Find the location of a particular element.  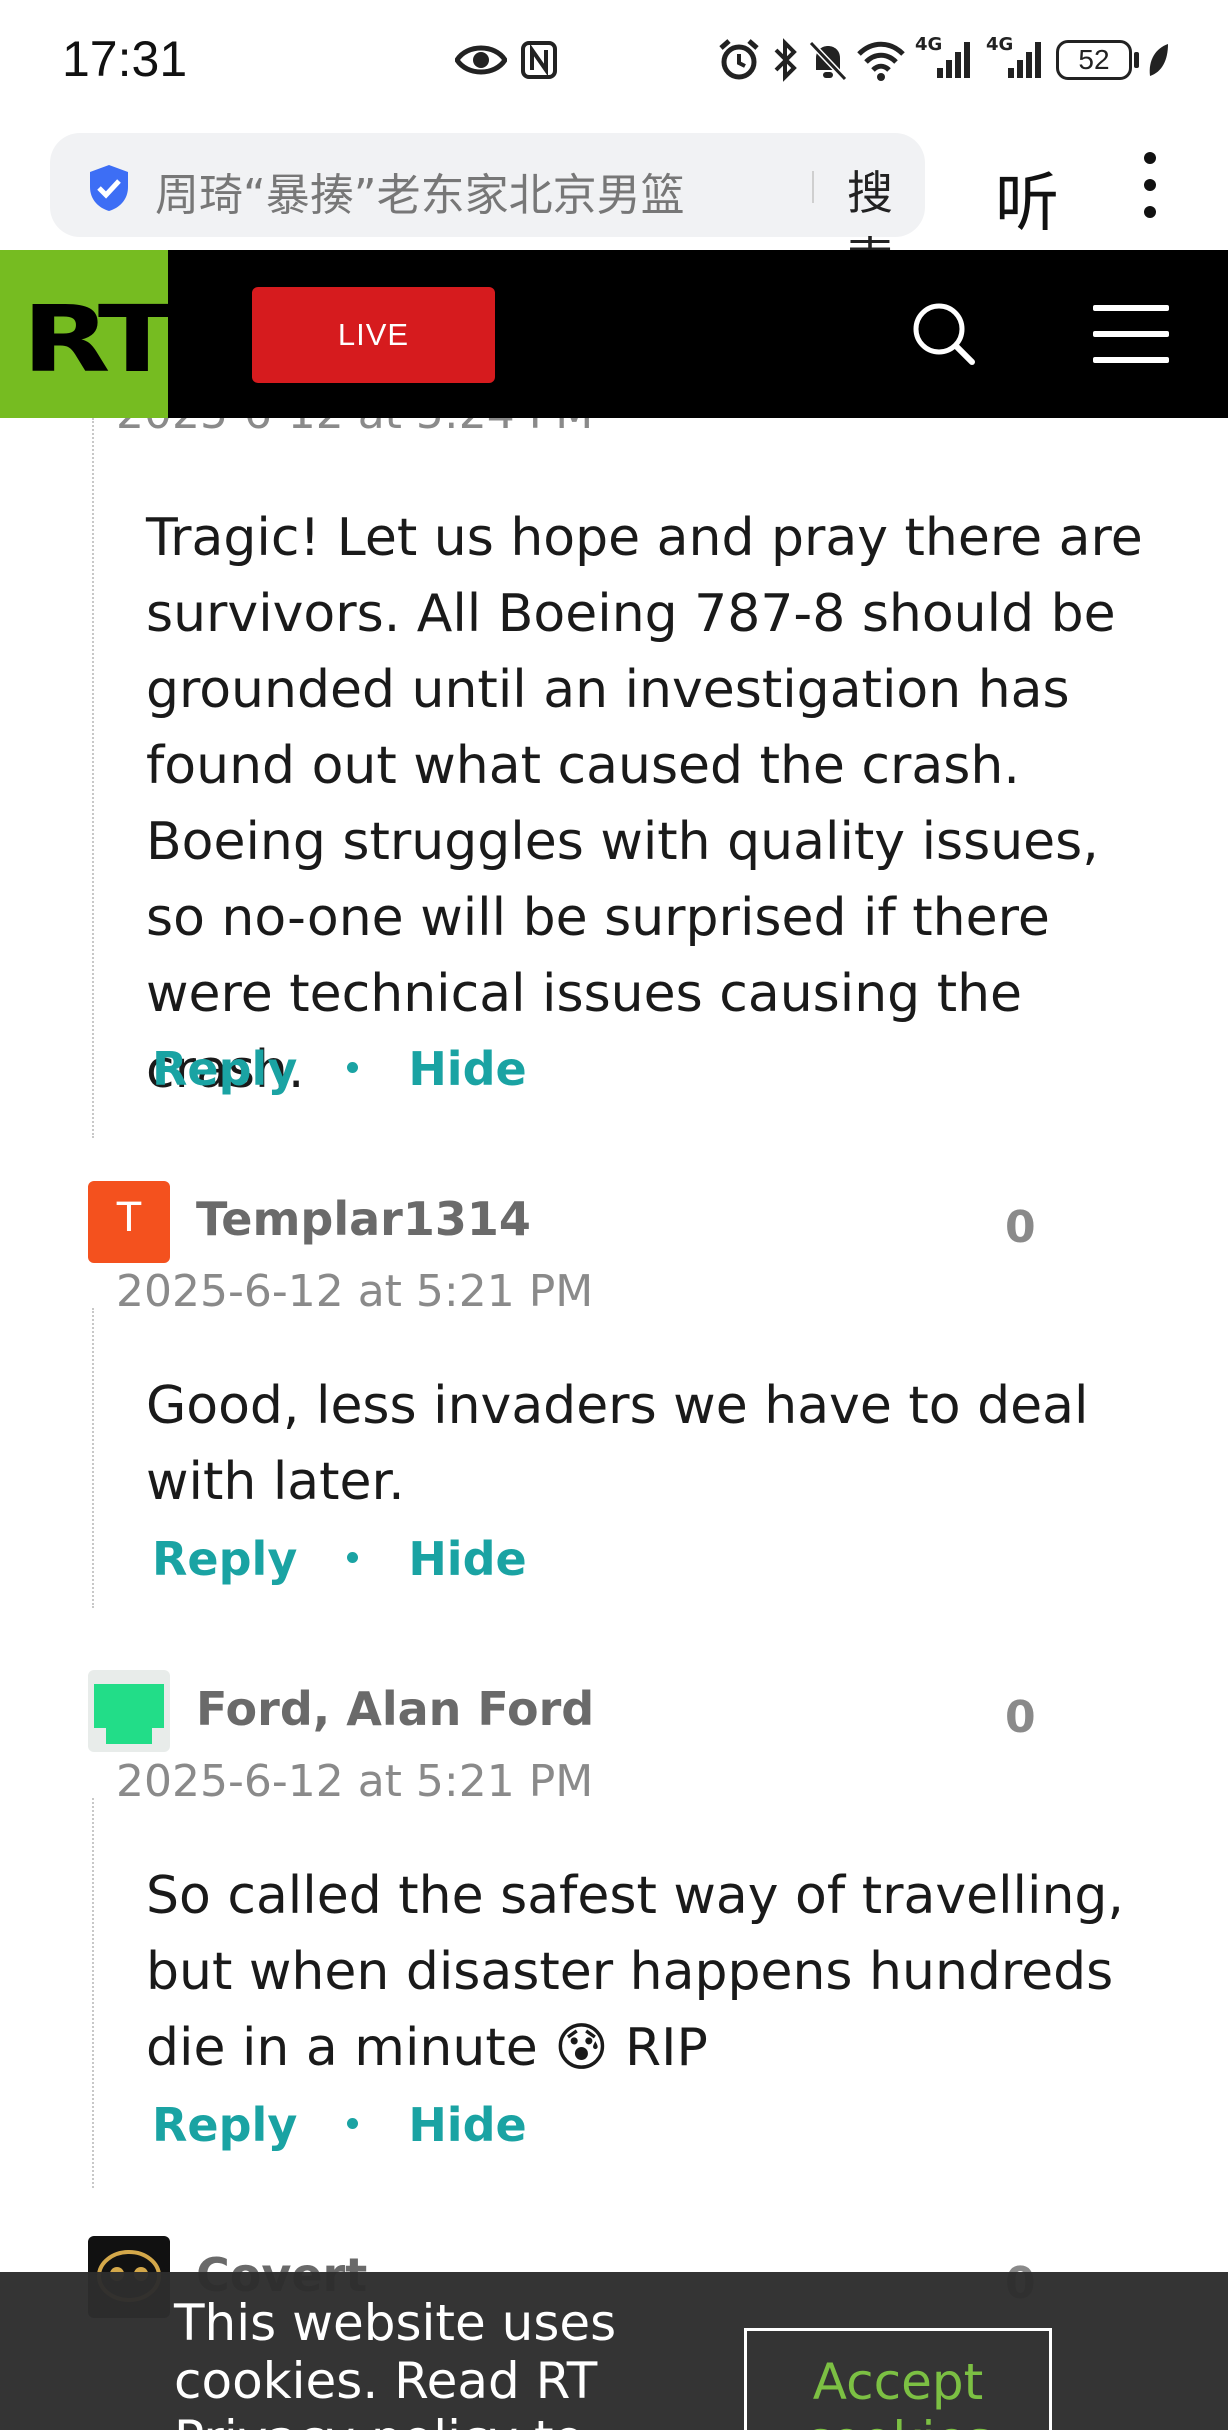

comment-date: 2025-6-12 at 5:24 PM is located at coordinates (354, 428).